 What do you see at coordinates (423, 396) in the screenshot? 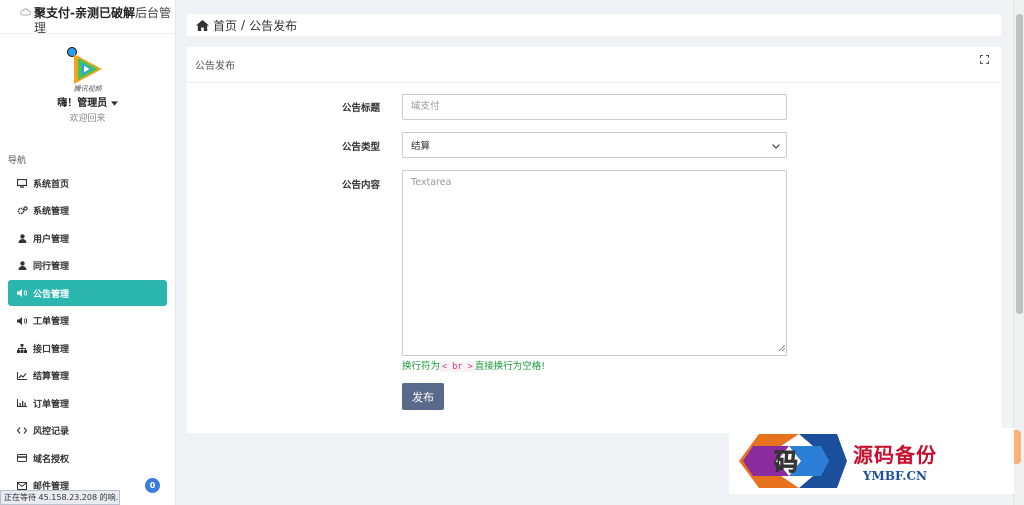
I see `publish-button: 发布` at bounding box center [423, 396].